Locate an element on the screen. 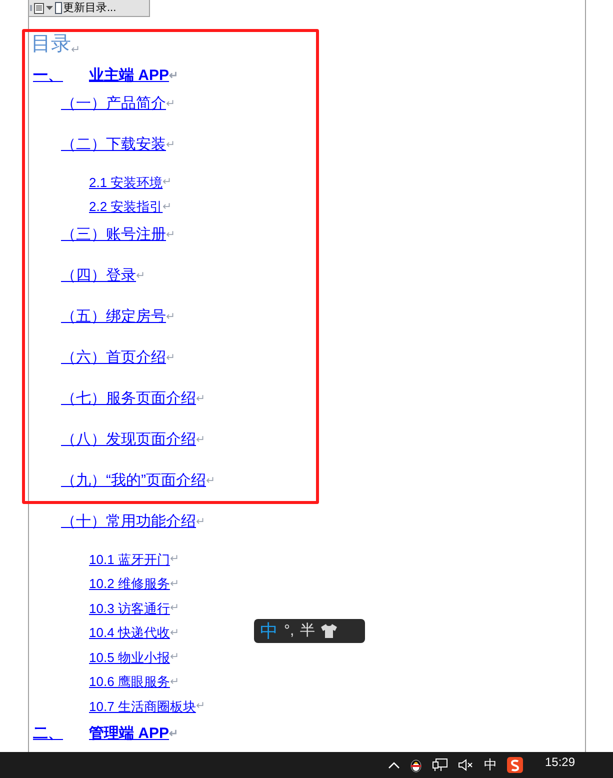 Image resolution: width=613 pixels, height=778 pixels. toc-entry: 2.2 安装指引 is located at coordinates (126, 206).